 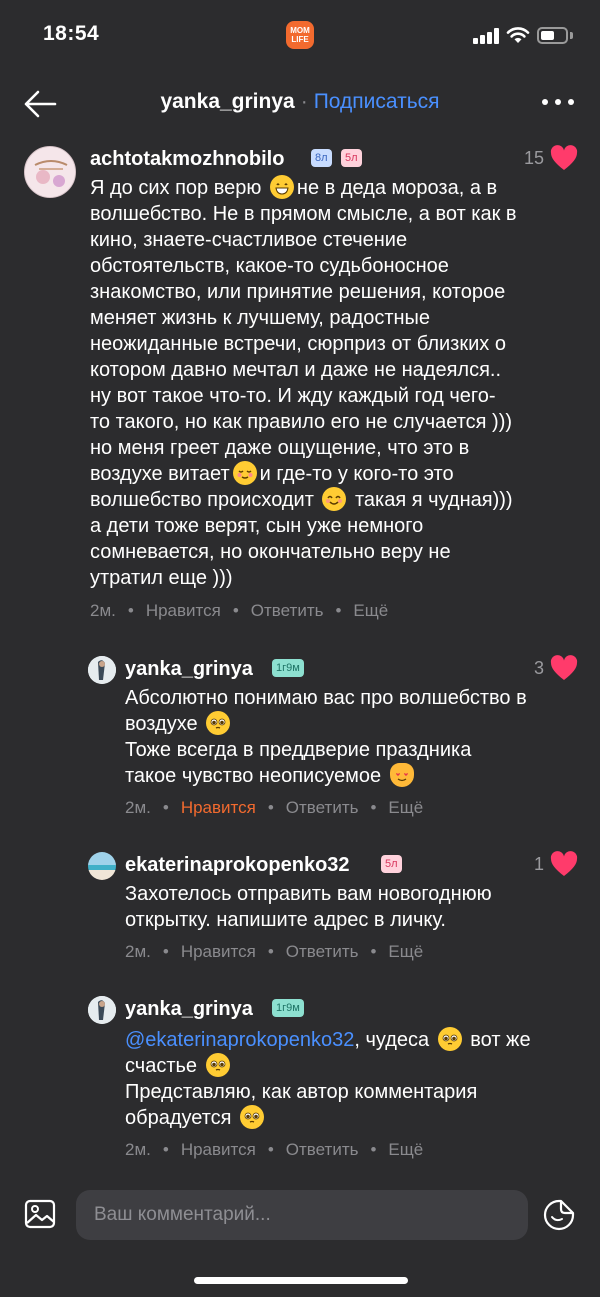 I want to click on comment-line: @ekaterinaprokopenko32, чудеса вот же, so click(x=328, y=1039).